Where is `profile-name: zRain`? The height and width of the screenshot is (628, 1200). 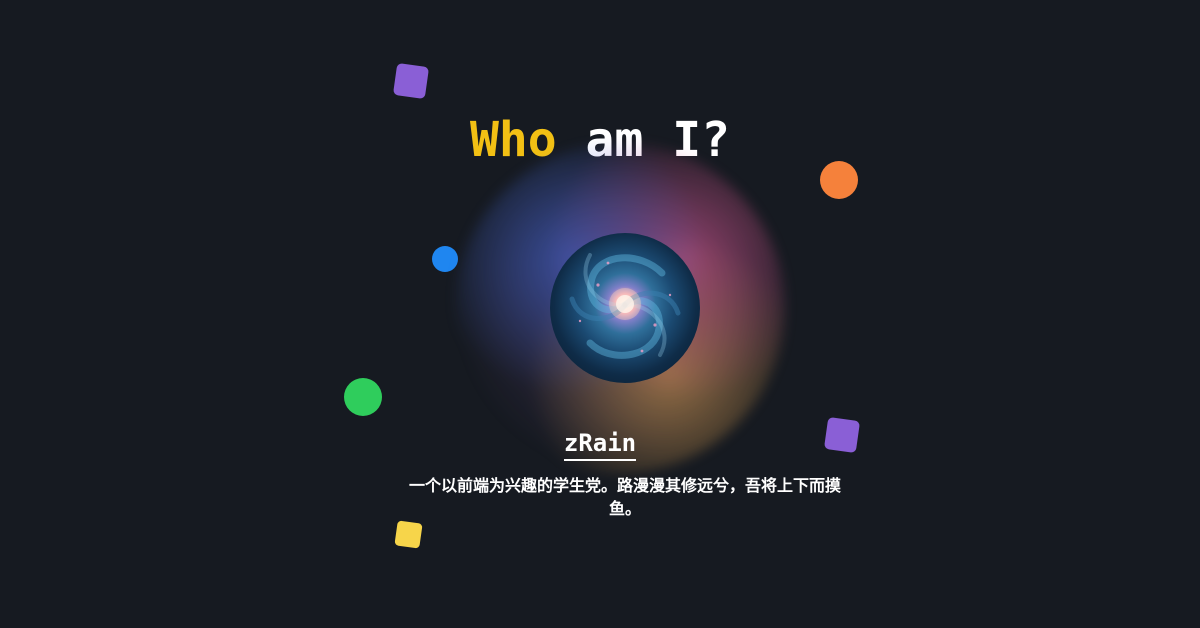 profile-name: zRain is located at coordinates (600, 444).